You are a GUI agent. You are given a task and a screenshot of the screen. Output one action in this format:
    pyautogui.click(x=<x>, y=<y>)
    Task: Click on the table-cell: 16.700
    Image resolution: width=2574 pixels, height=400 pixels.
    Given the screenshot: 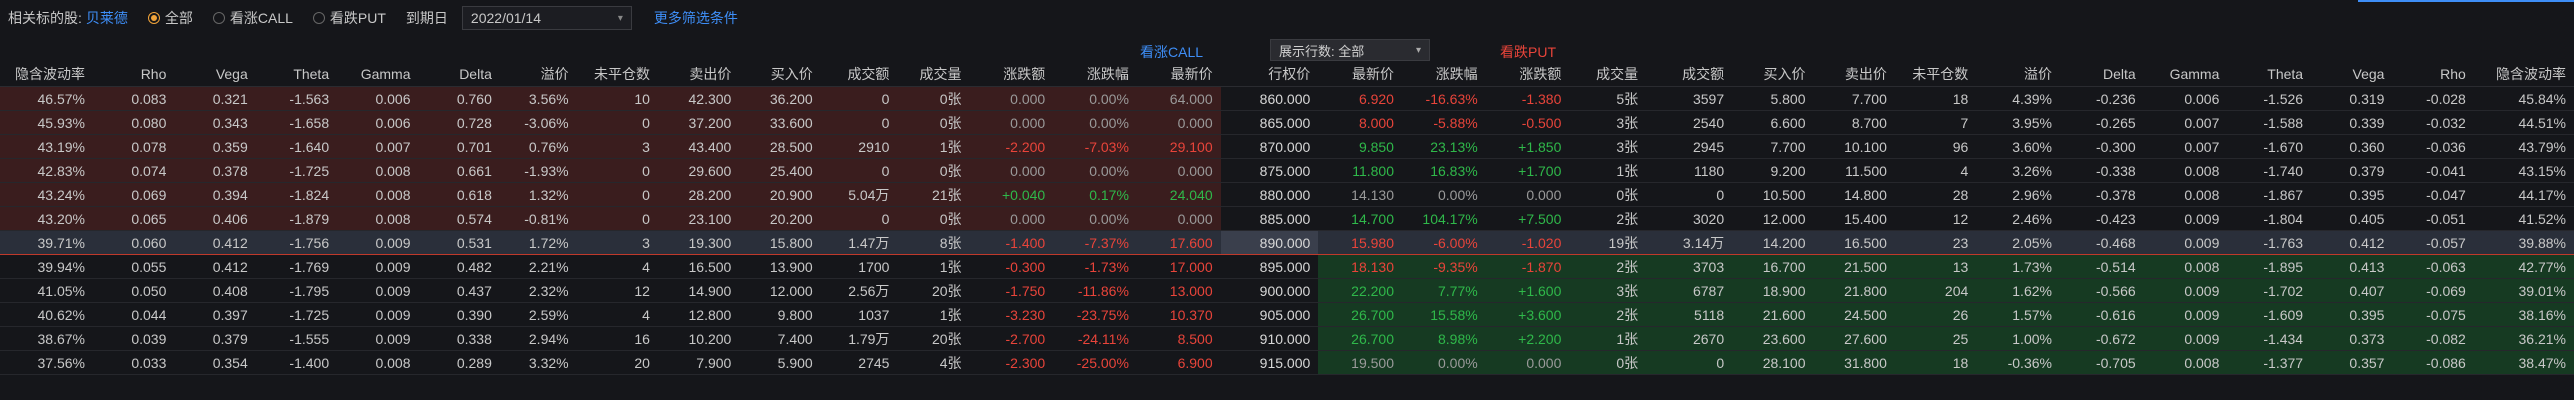 What is the action you would take?
    pyautogui.click(x=1773, y=266)
    